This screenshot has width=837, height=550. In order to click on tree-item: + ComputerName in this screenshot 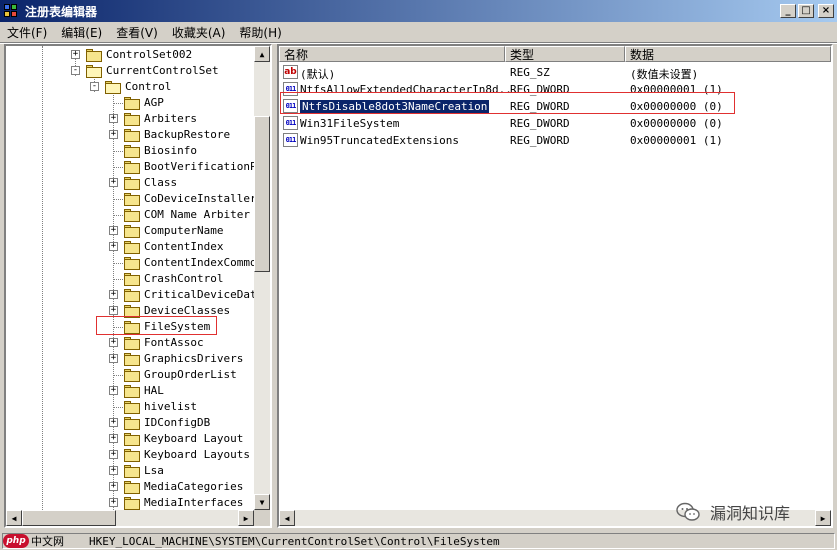, I will do `click(131, 231)`.